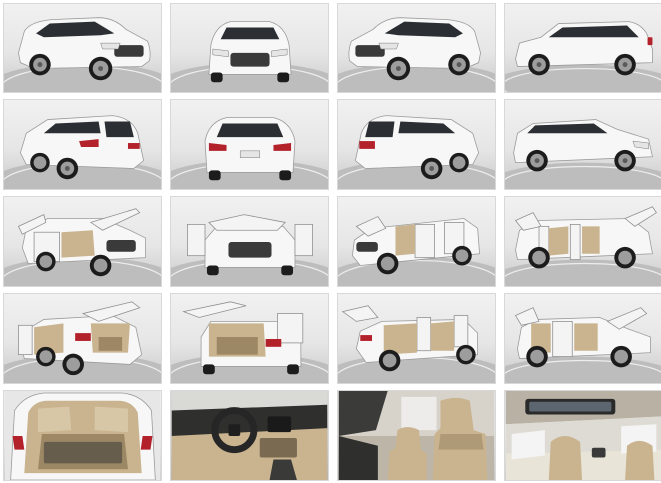 This screenshot has width=661, height=483. I want to click on cargo-area-photo, so click(82, 435).